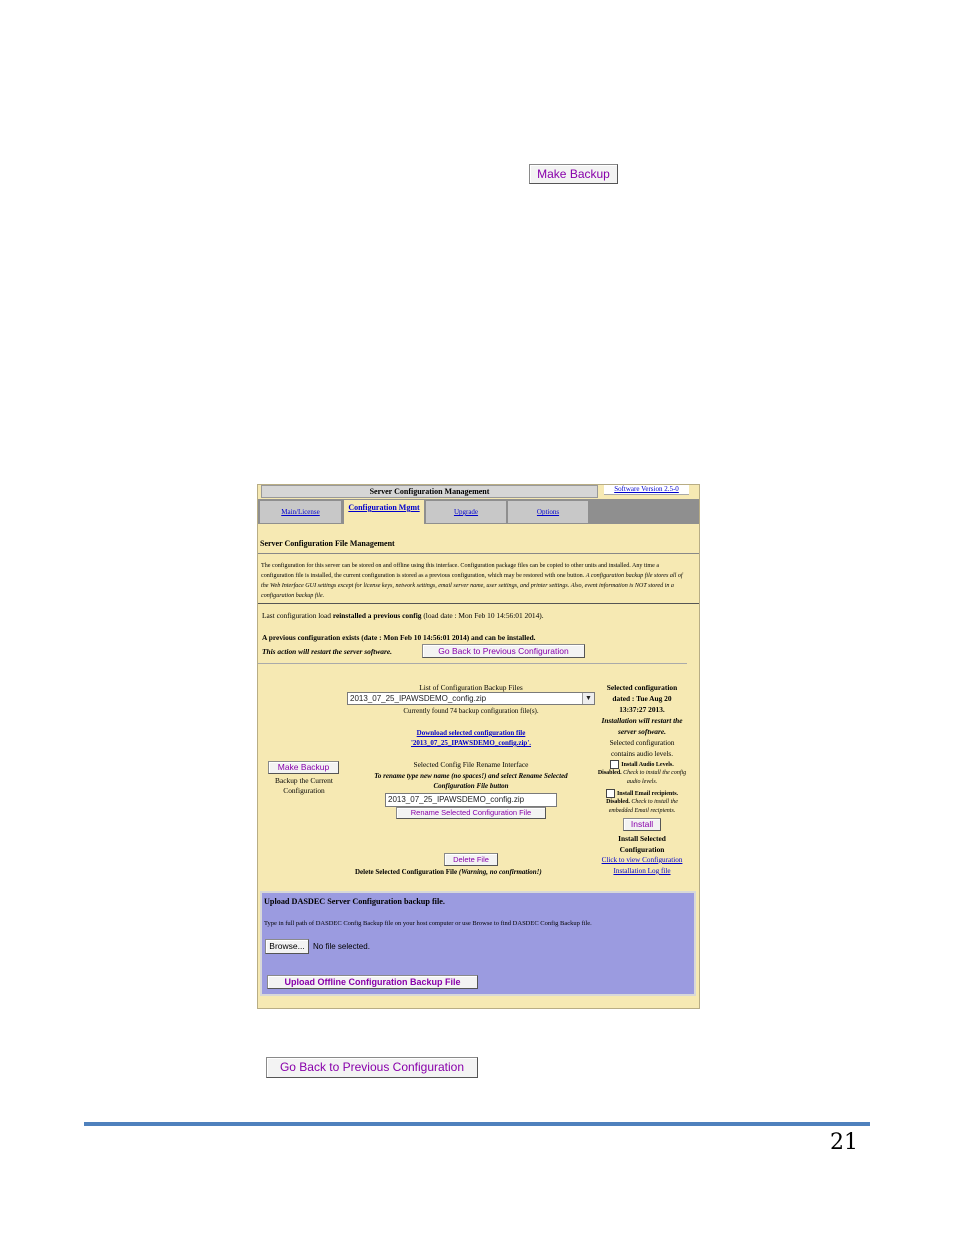  I want to click on install-email-checkbox, so click(610, 793).